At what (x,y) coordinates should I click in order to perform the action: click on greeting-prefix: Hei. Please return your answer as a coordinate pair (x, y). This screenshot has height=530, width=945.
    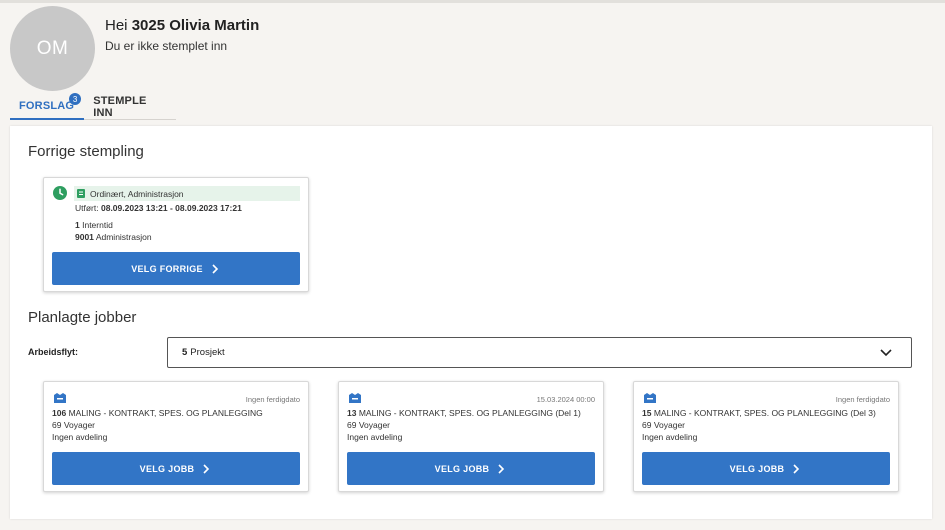
    Looking at the image, I should click on (116, 25).